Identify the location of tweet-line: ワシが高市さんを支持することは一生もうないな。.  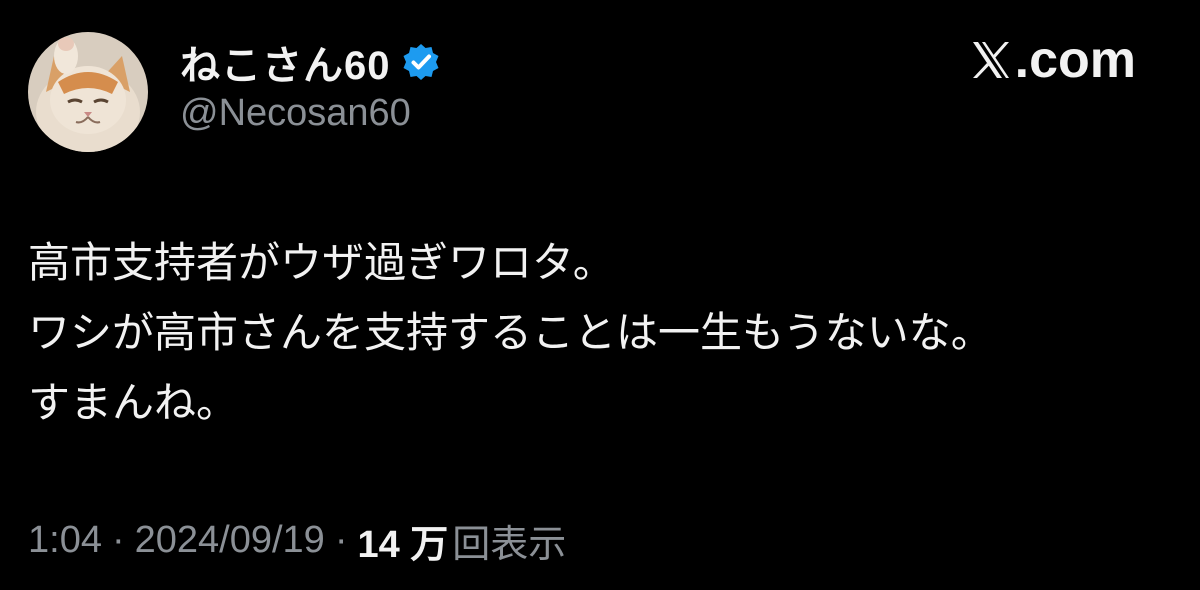
(510, 332).